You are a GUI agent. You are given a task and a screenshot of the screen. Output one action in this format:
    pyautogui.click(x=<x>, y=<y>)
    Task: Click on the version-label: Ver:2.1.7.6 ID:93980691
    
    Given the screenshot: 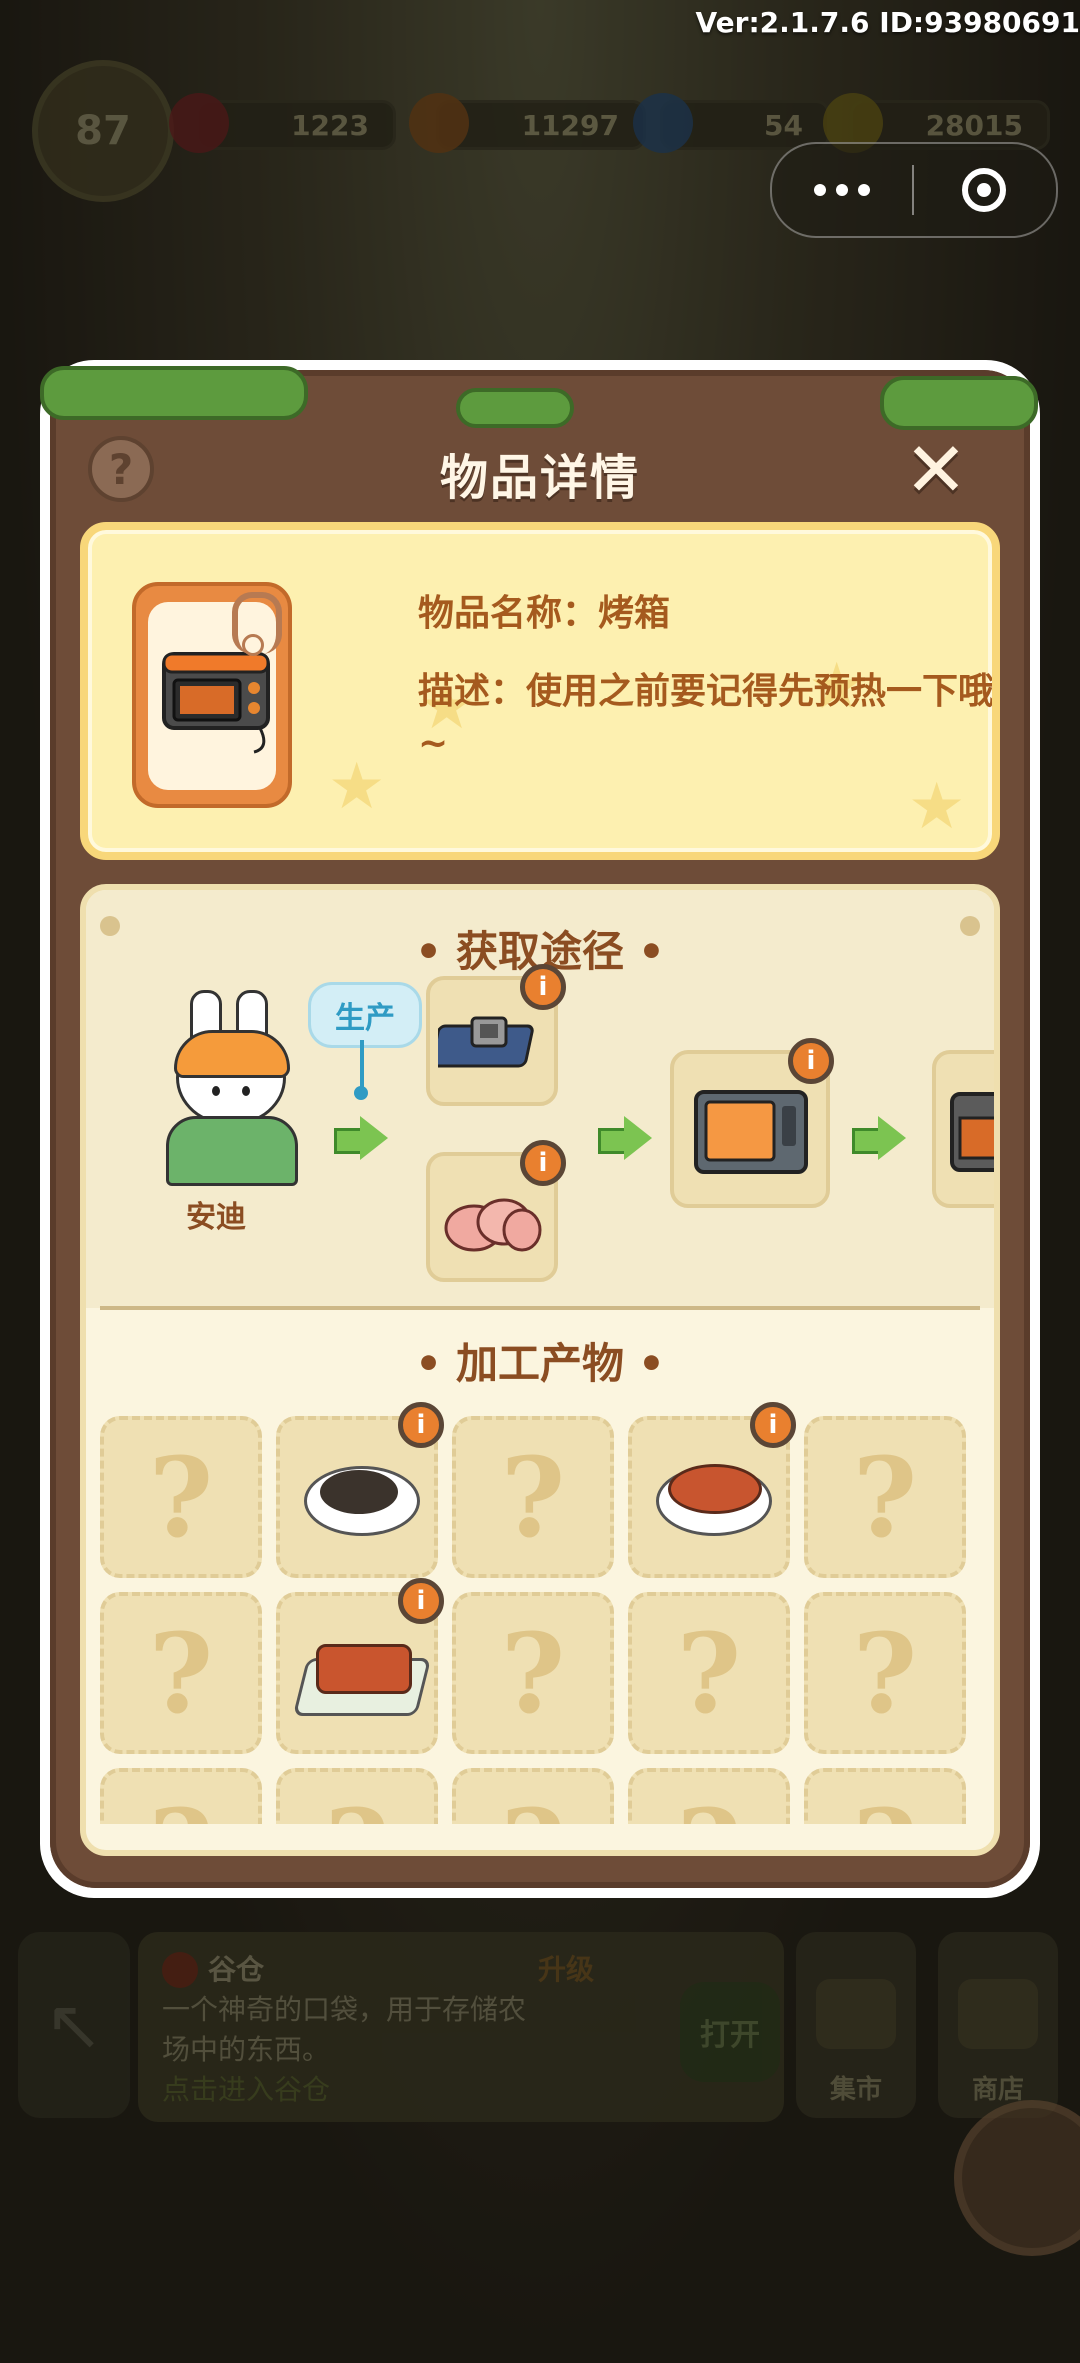 What is the action you would take?
    pyautogui.click(x=887, y=22)
    